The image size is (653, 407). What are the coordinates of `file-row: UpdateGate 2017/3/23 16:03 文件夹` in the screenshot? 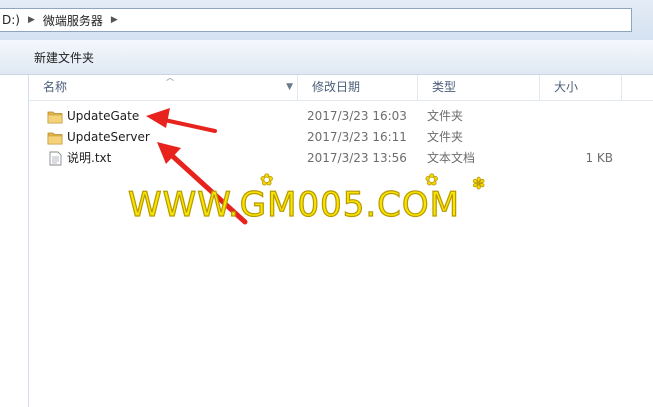 It's located at (341, 116).